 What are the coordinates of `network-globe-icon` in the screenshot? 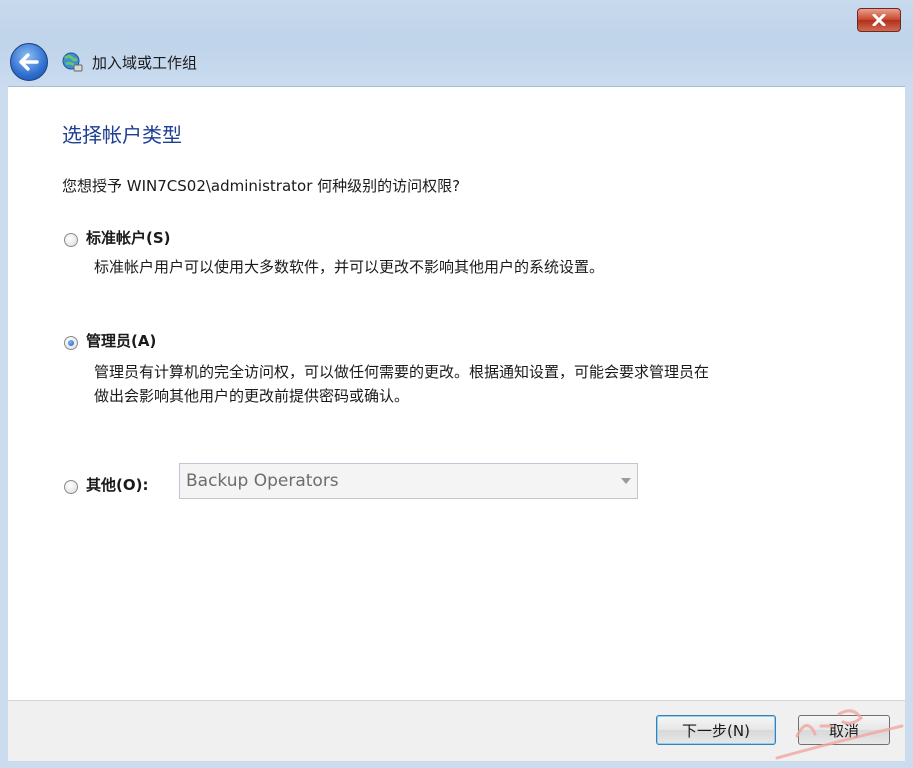 It's located at (72, 62).